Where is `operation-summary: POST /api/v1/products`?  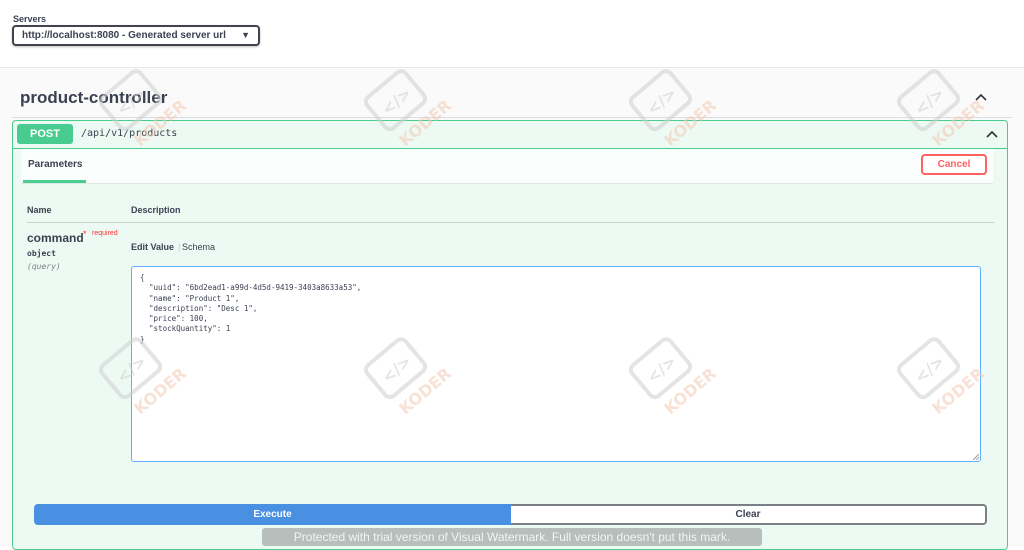
operation-summary: POST /api/v1/products is located at coordinates (510, 135).